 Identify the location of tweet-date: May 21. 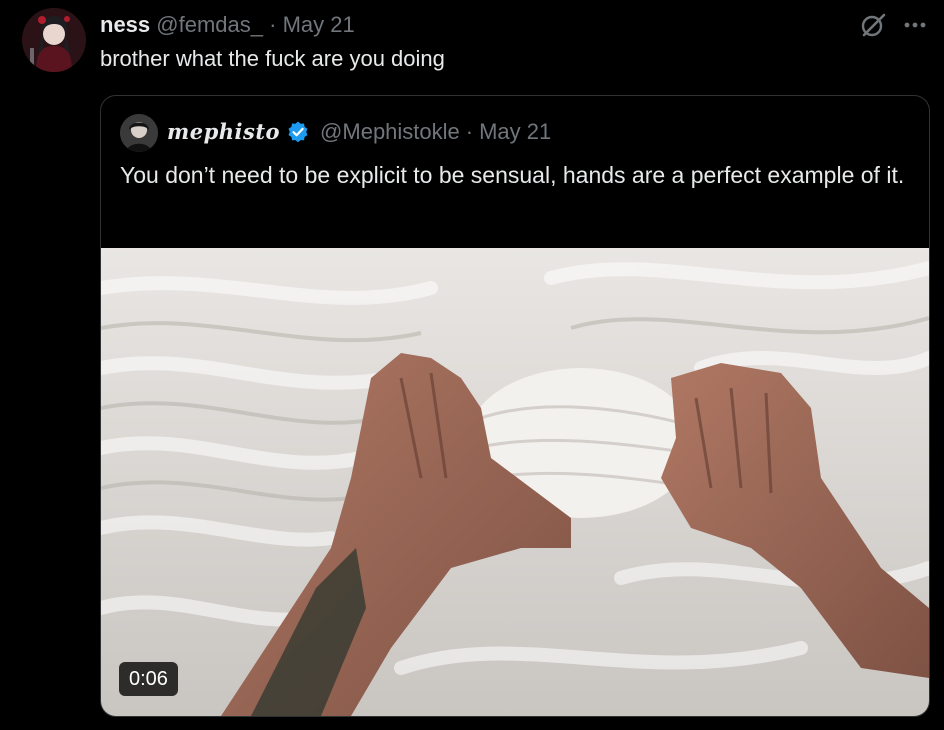
(319, 24).